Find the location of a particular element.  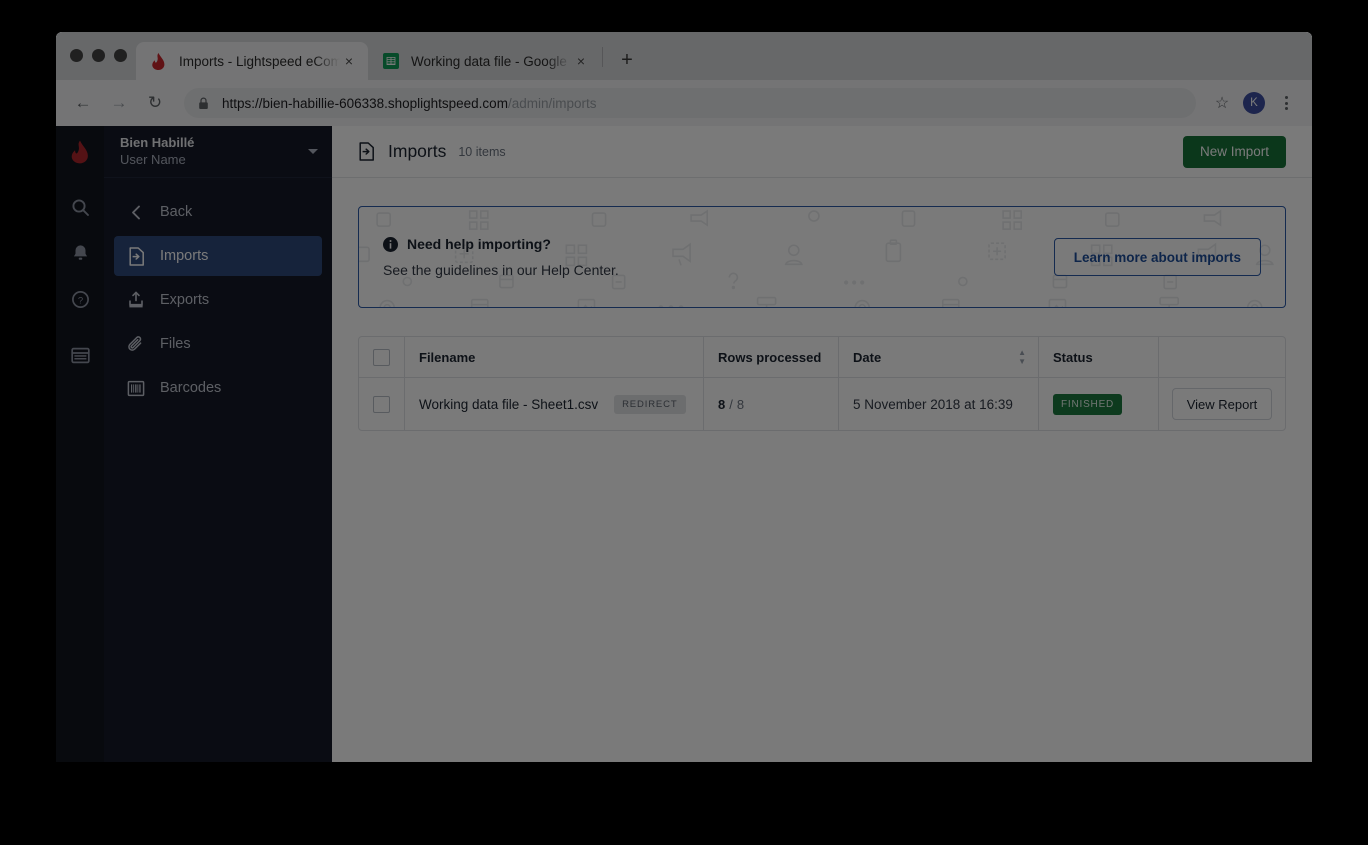

cell-filename: Working data file - Sheet1.csv REDIRECT is located at coordinates (554, 404).